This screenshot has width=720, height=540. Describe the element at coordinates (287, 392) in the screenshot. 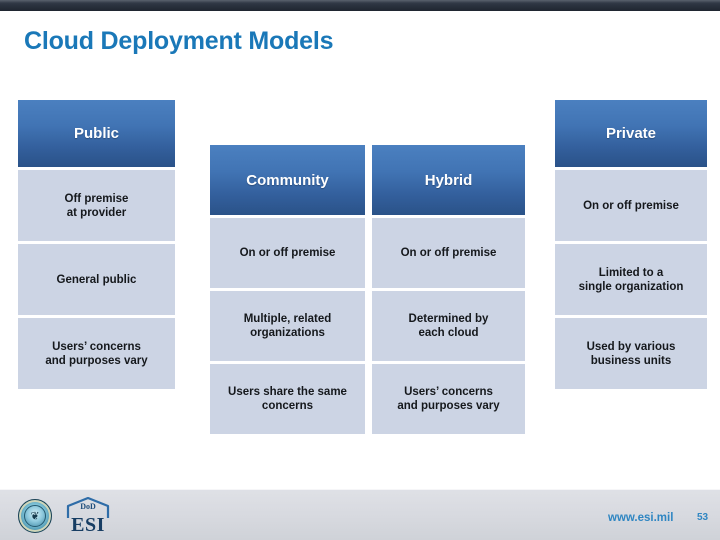

I see `cell-line: Users share the same` at that location.